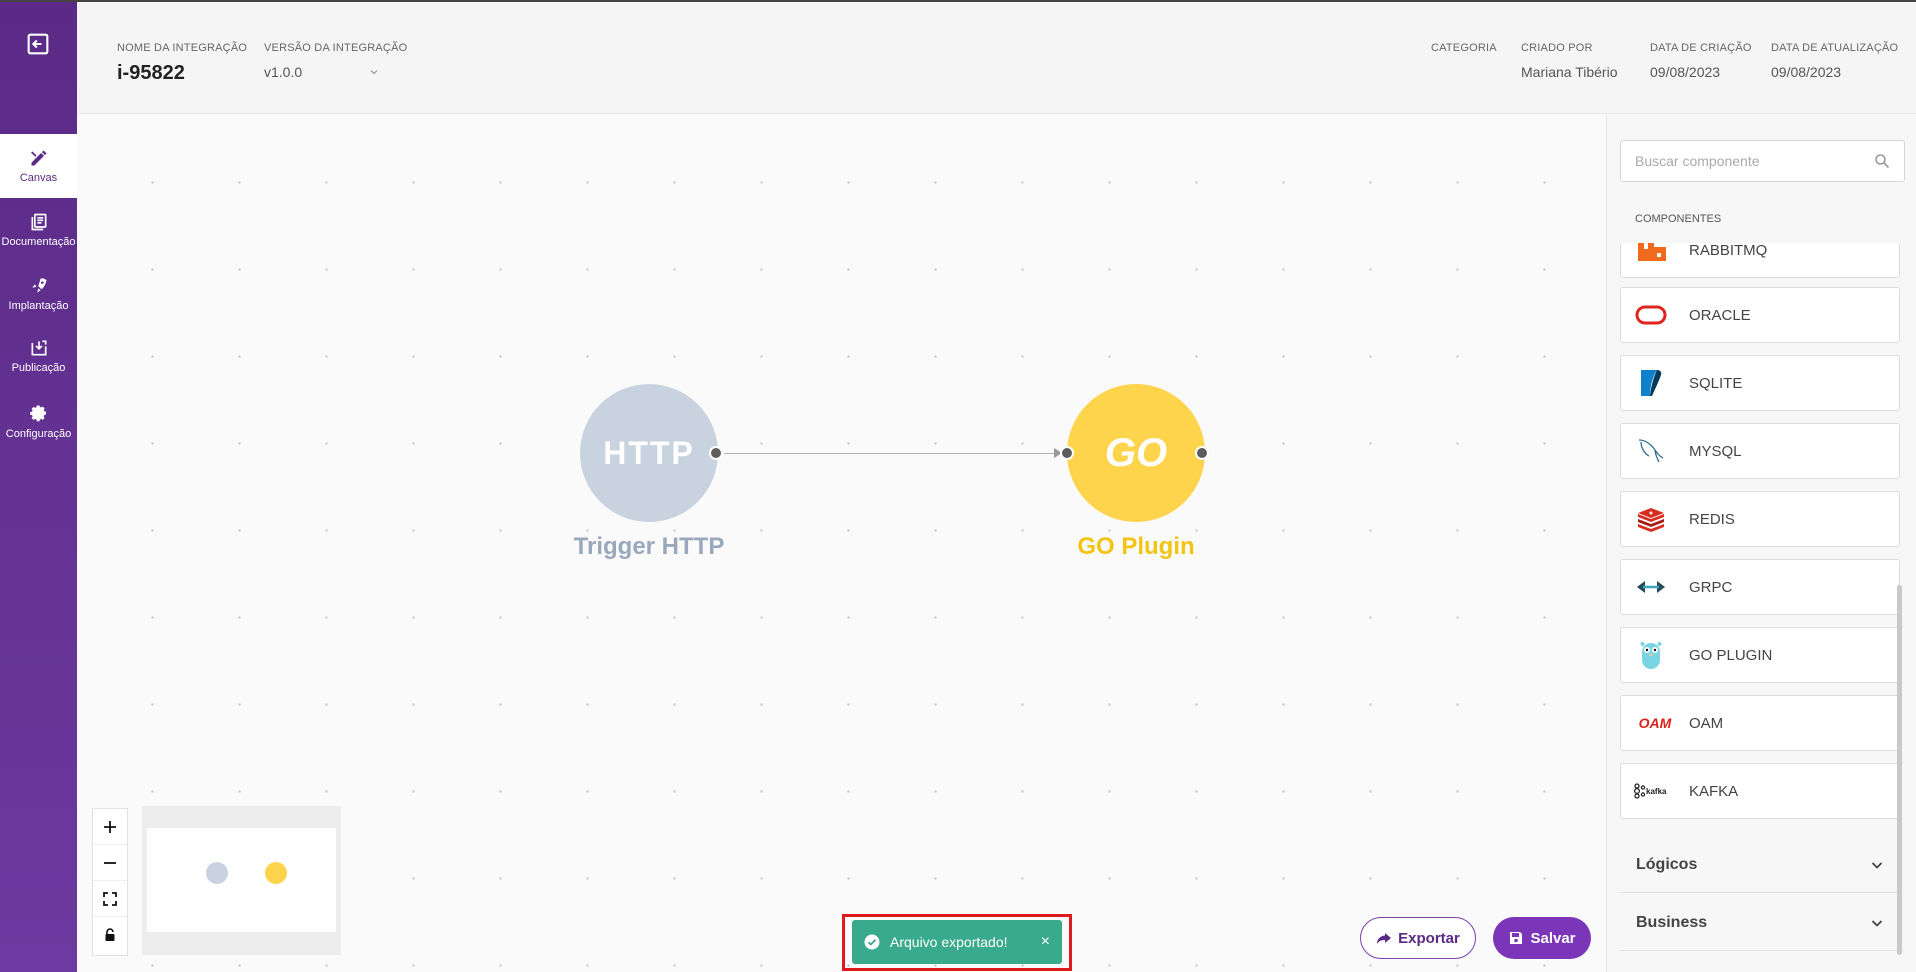 Image resolution: width=1916 pixels, height=972 pixels. I want to click on panel-scrollbar, so click(1899, 770).